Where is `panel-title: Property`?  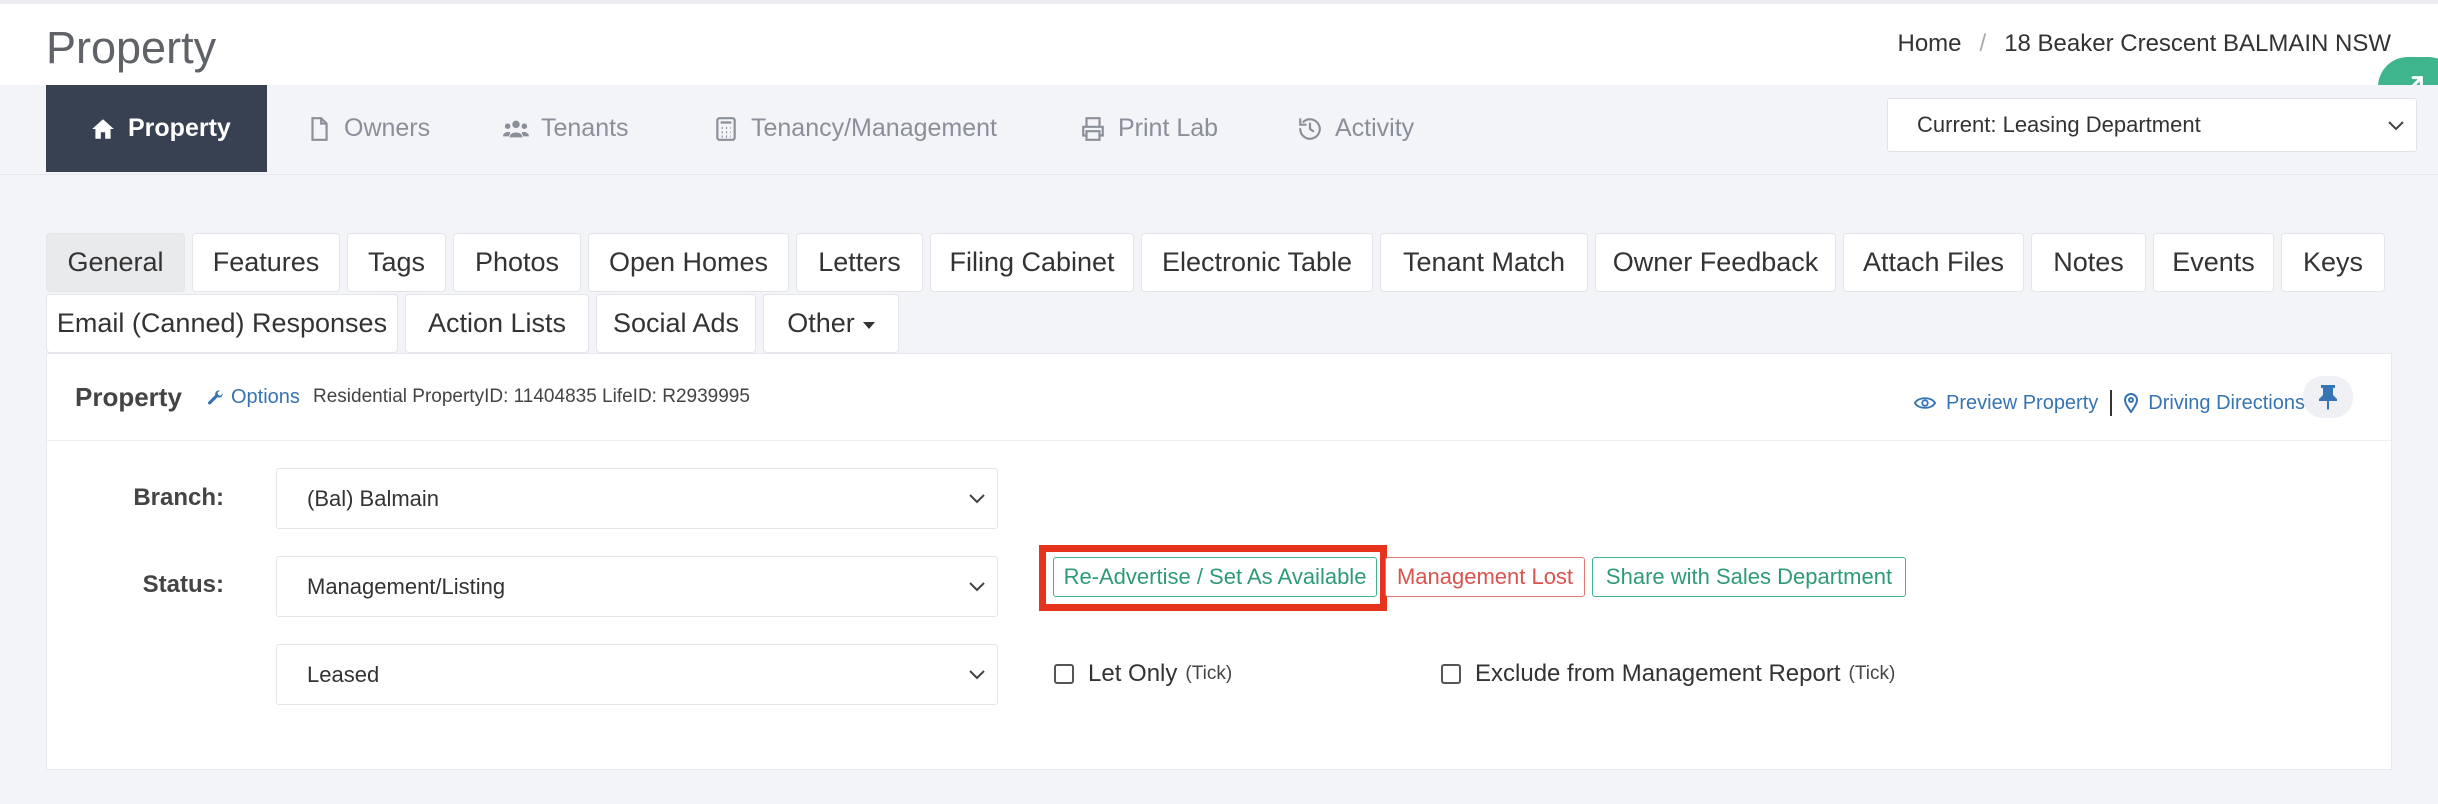
panel-title: Property is located at coordinates (128, 397).